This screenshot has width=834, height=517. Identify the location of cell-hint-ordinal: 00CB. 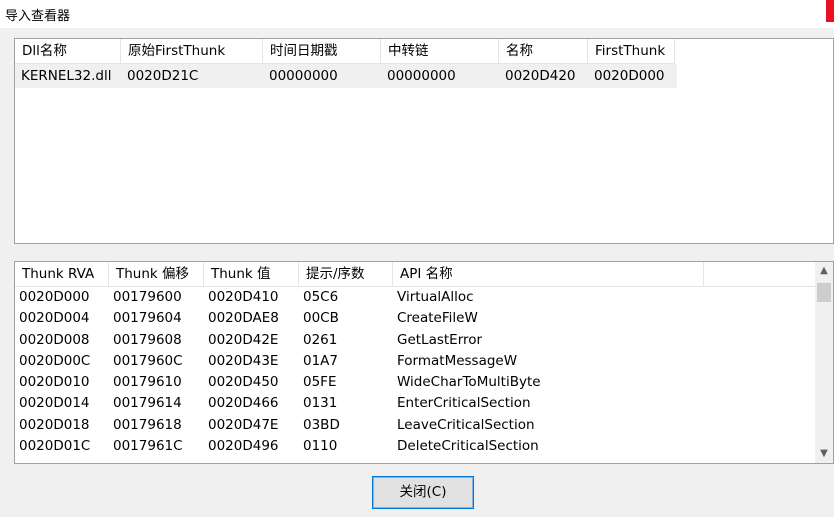
(321, 318).